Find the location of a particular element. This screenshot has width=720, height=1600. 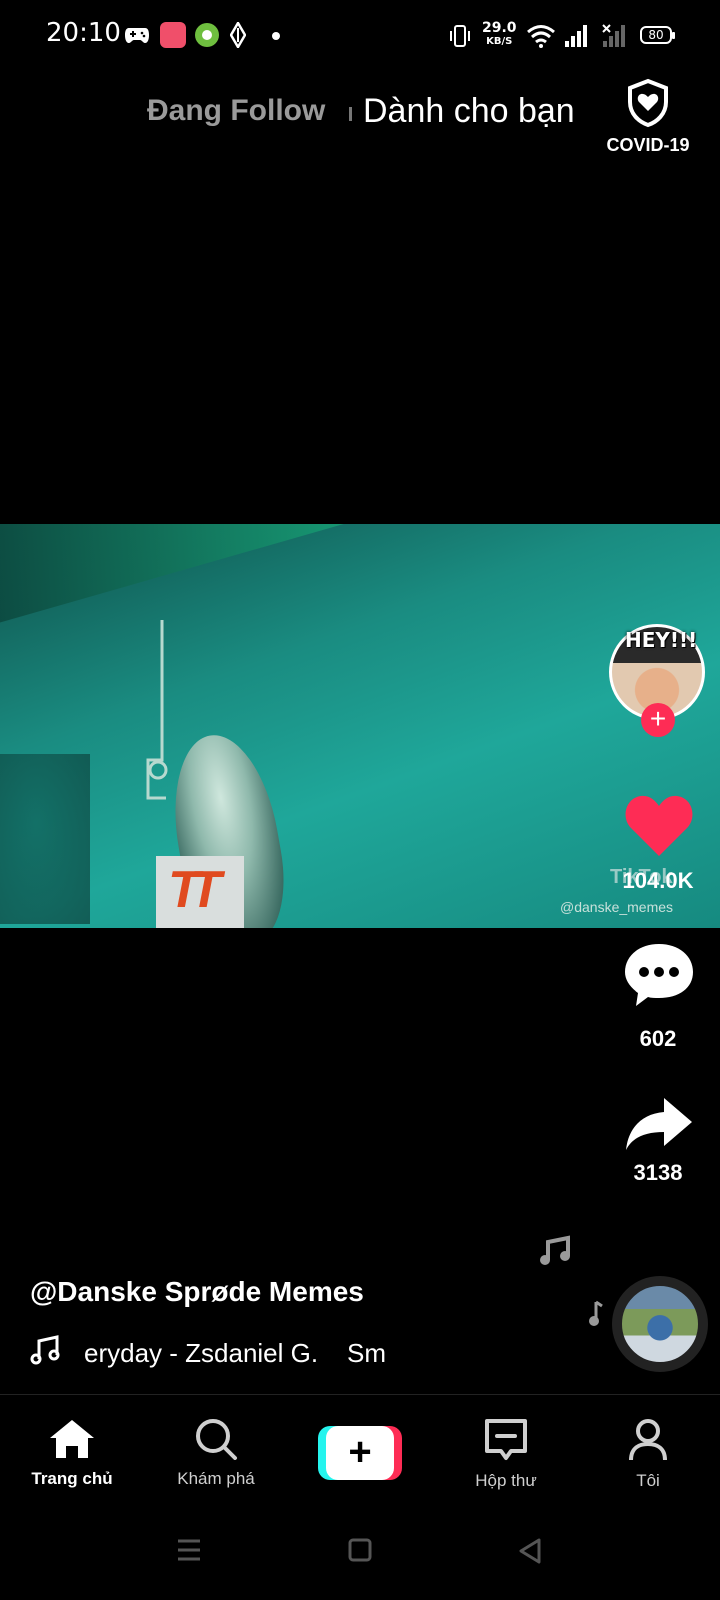

nav-discover: Khám phá is located at coordinates (216, 1453).